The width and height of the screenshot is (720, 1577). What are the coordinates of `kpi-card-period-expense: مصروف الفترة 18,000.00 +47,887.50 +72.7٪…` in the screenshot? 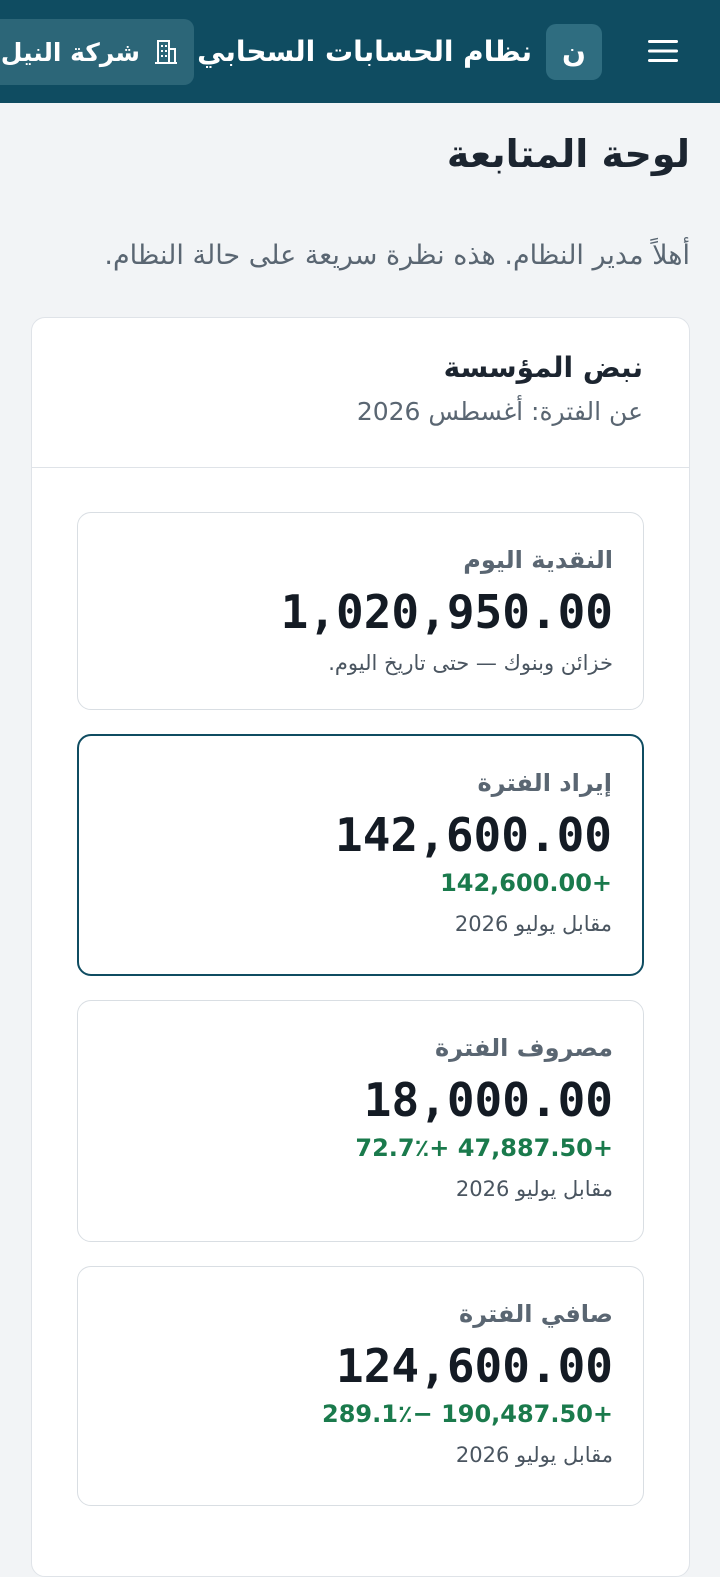 It's located at (360, 1121).